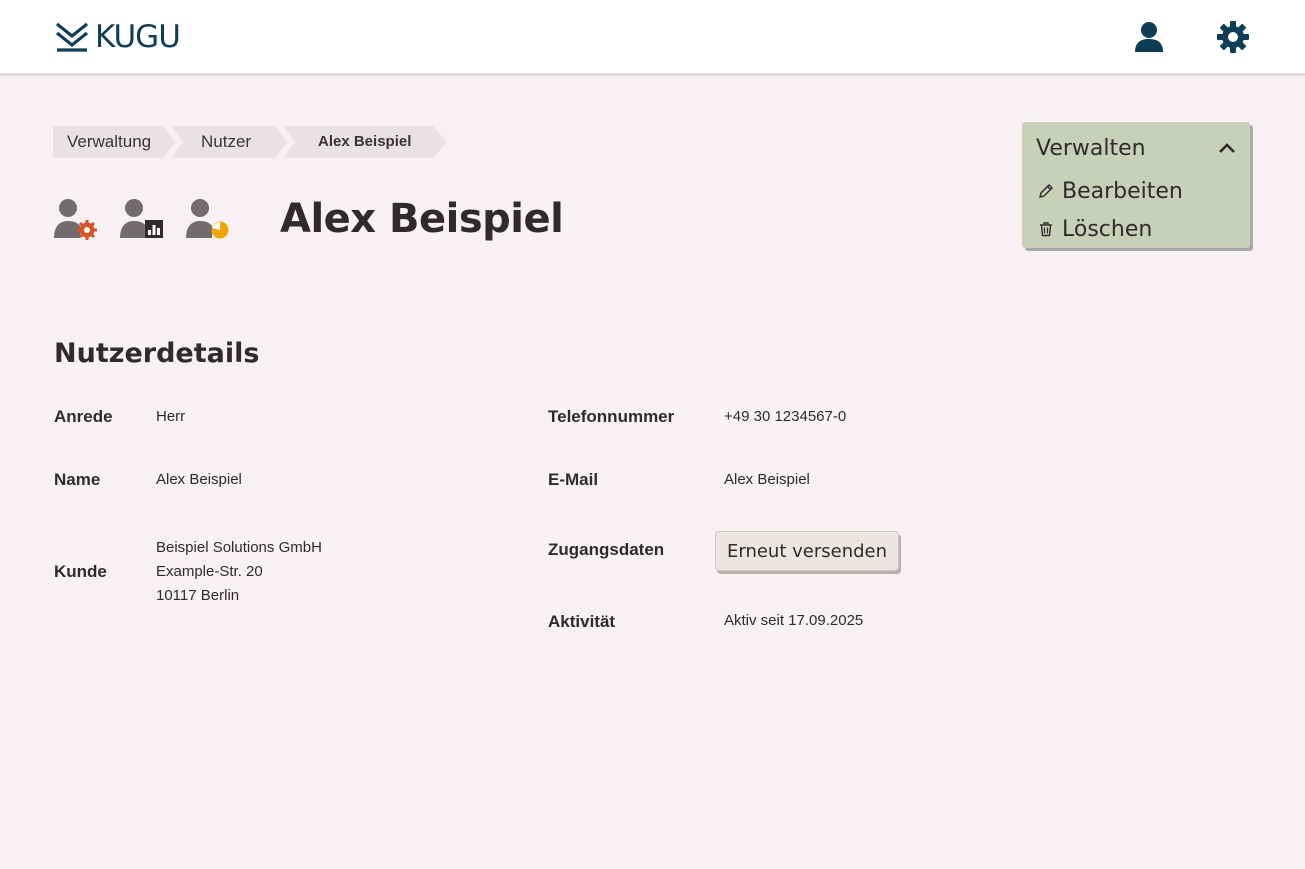  I want to click on breadcrumb-item-current: Alex Beispiel, so click(365, 142).